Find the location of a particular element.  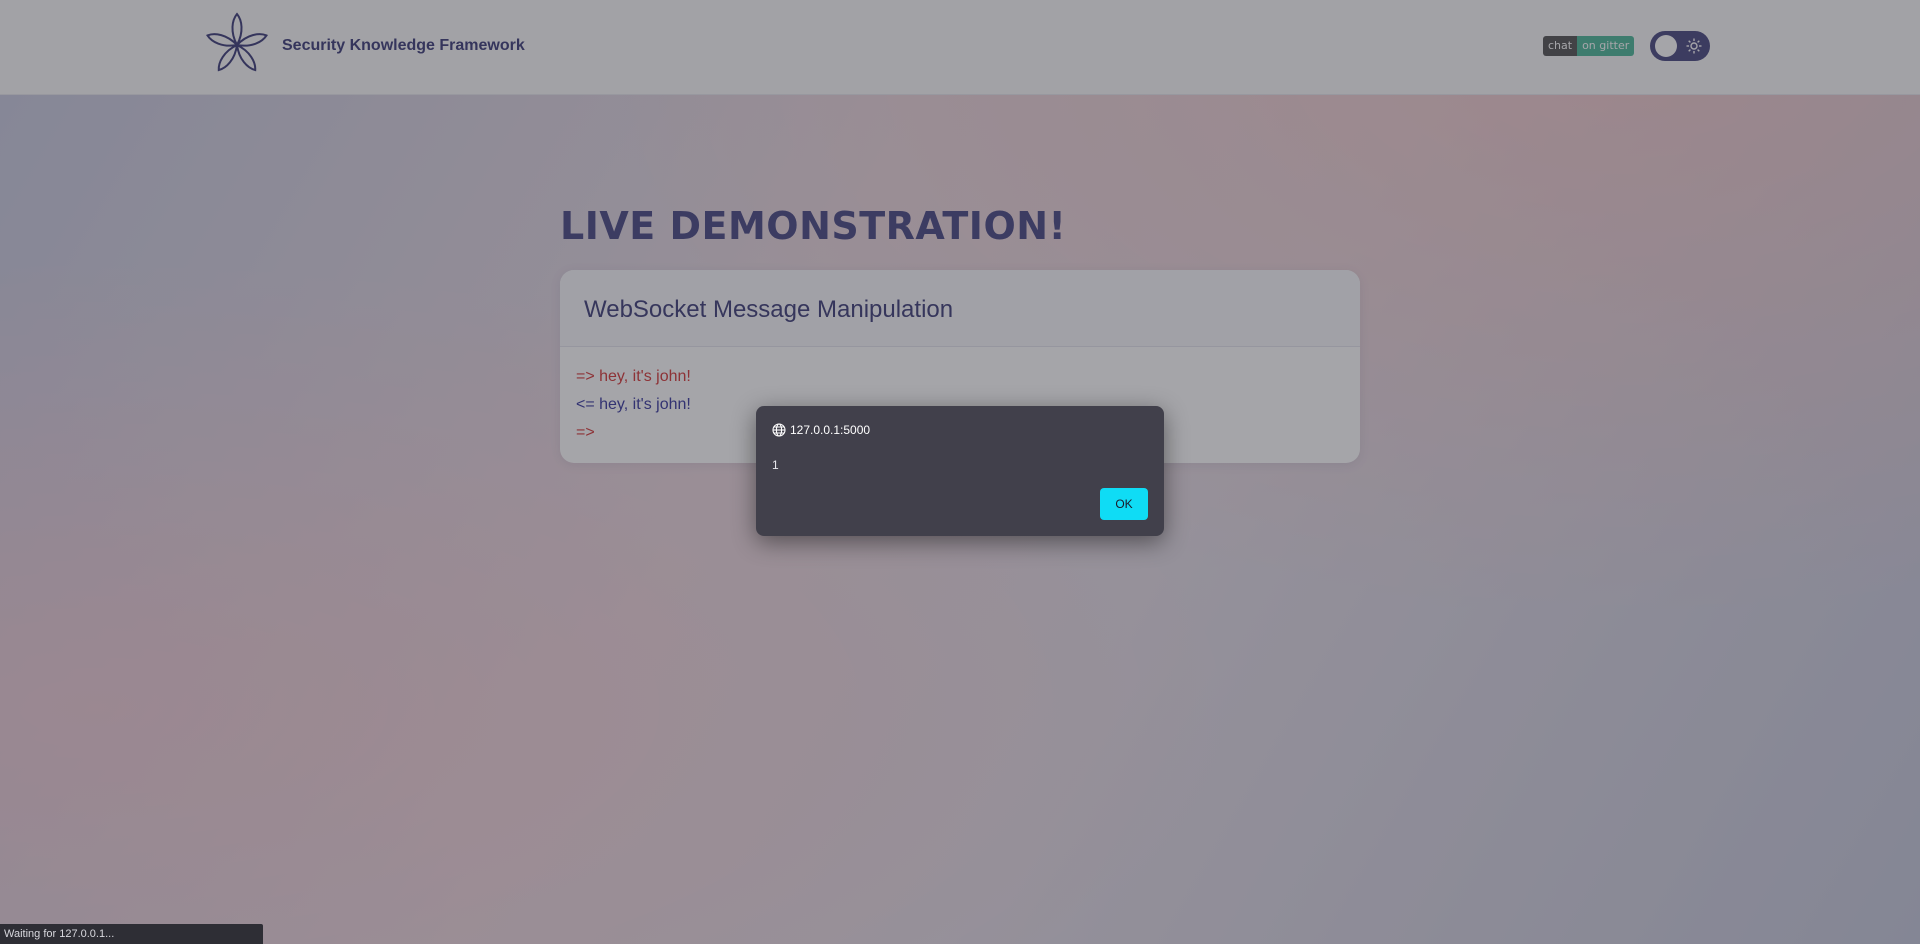

dialog-message: 1 is located at coordinates (775, 465).